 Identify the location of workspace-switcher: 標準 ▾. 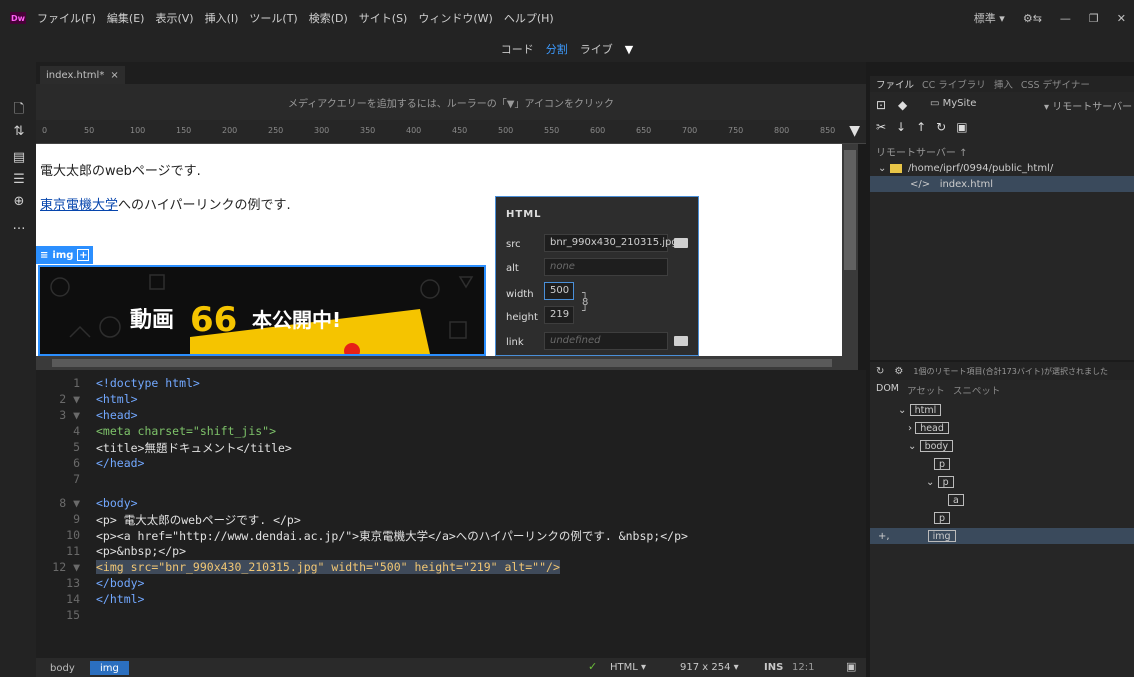
(989, 18).